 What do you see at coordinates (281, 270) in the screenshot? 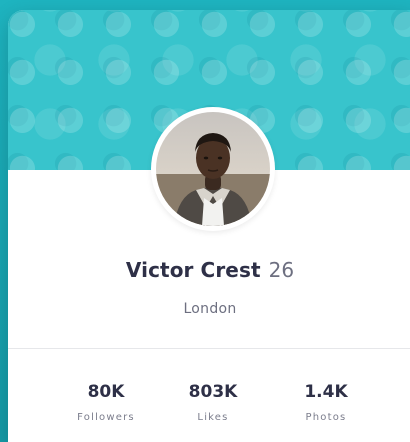
I see `profile-age: 26` at bounding box center [281, 270].